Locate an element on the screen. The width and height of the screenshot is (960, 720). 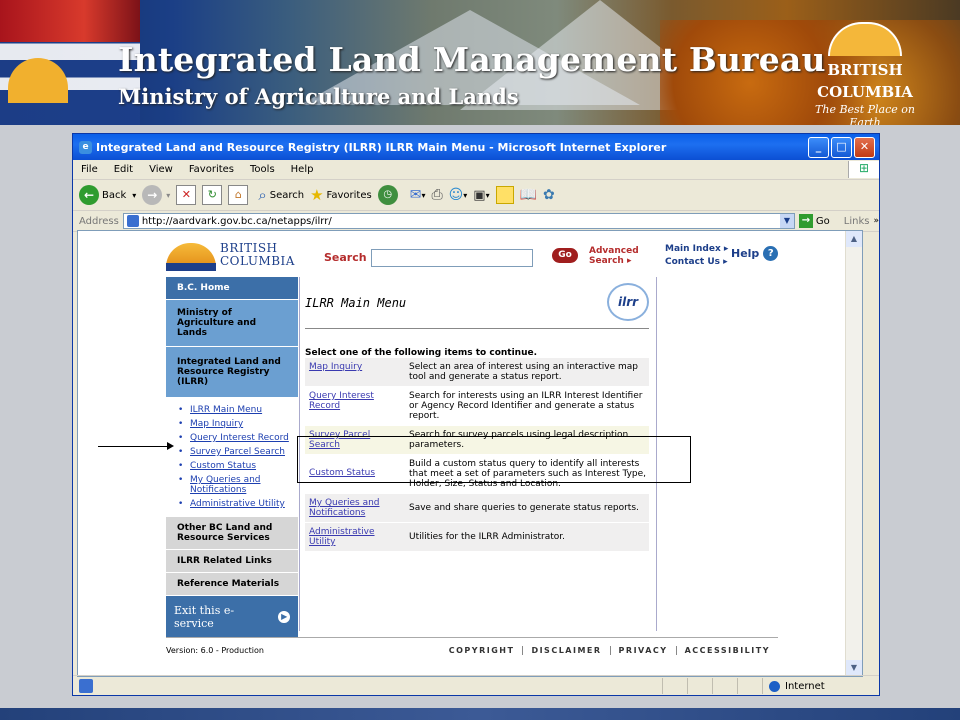
contact-us-link: Contact Us ▸ is located at coordinates (696, 262).